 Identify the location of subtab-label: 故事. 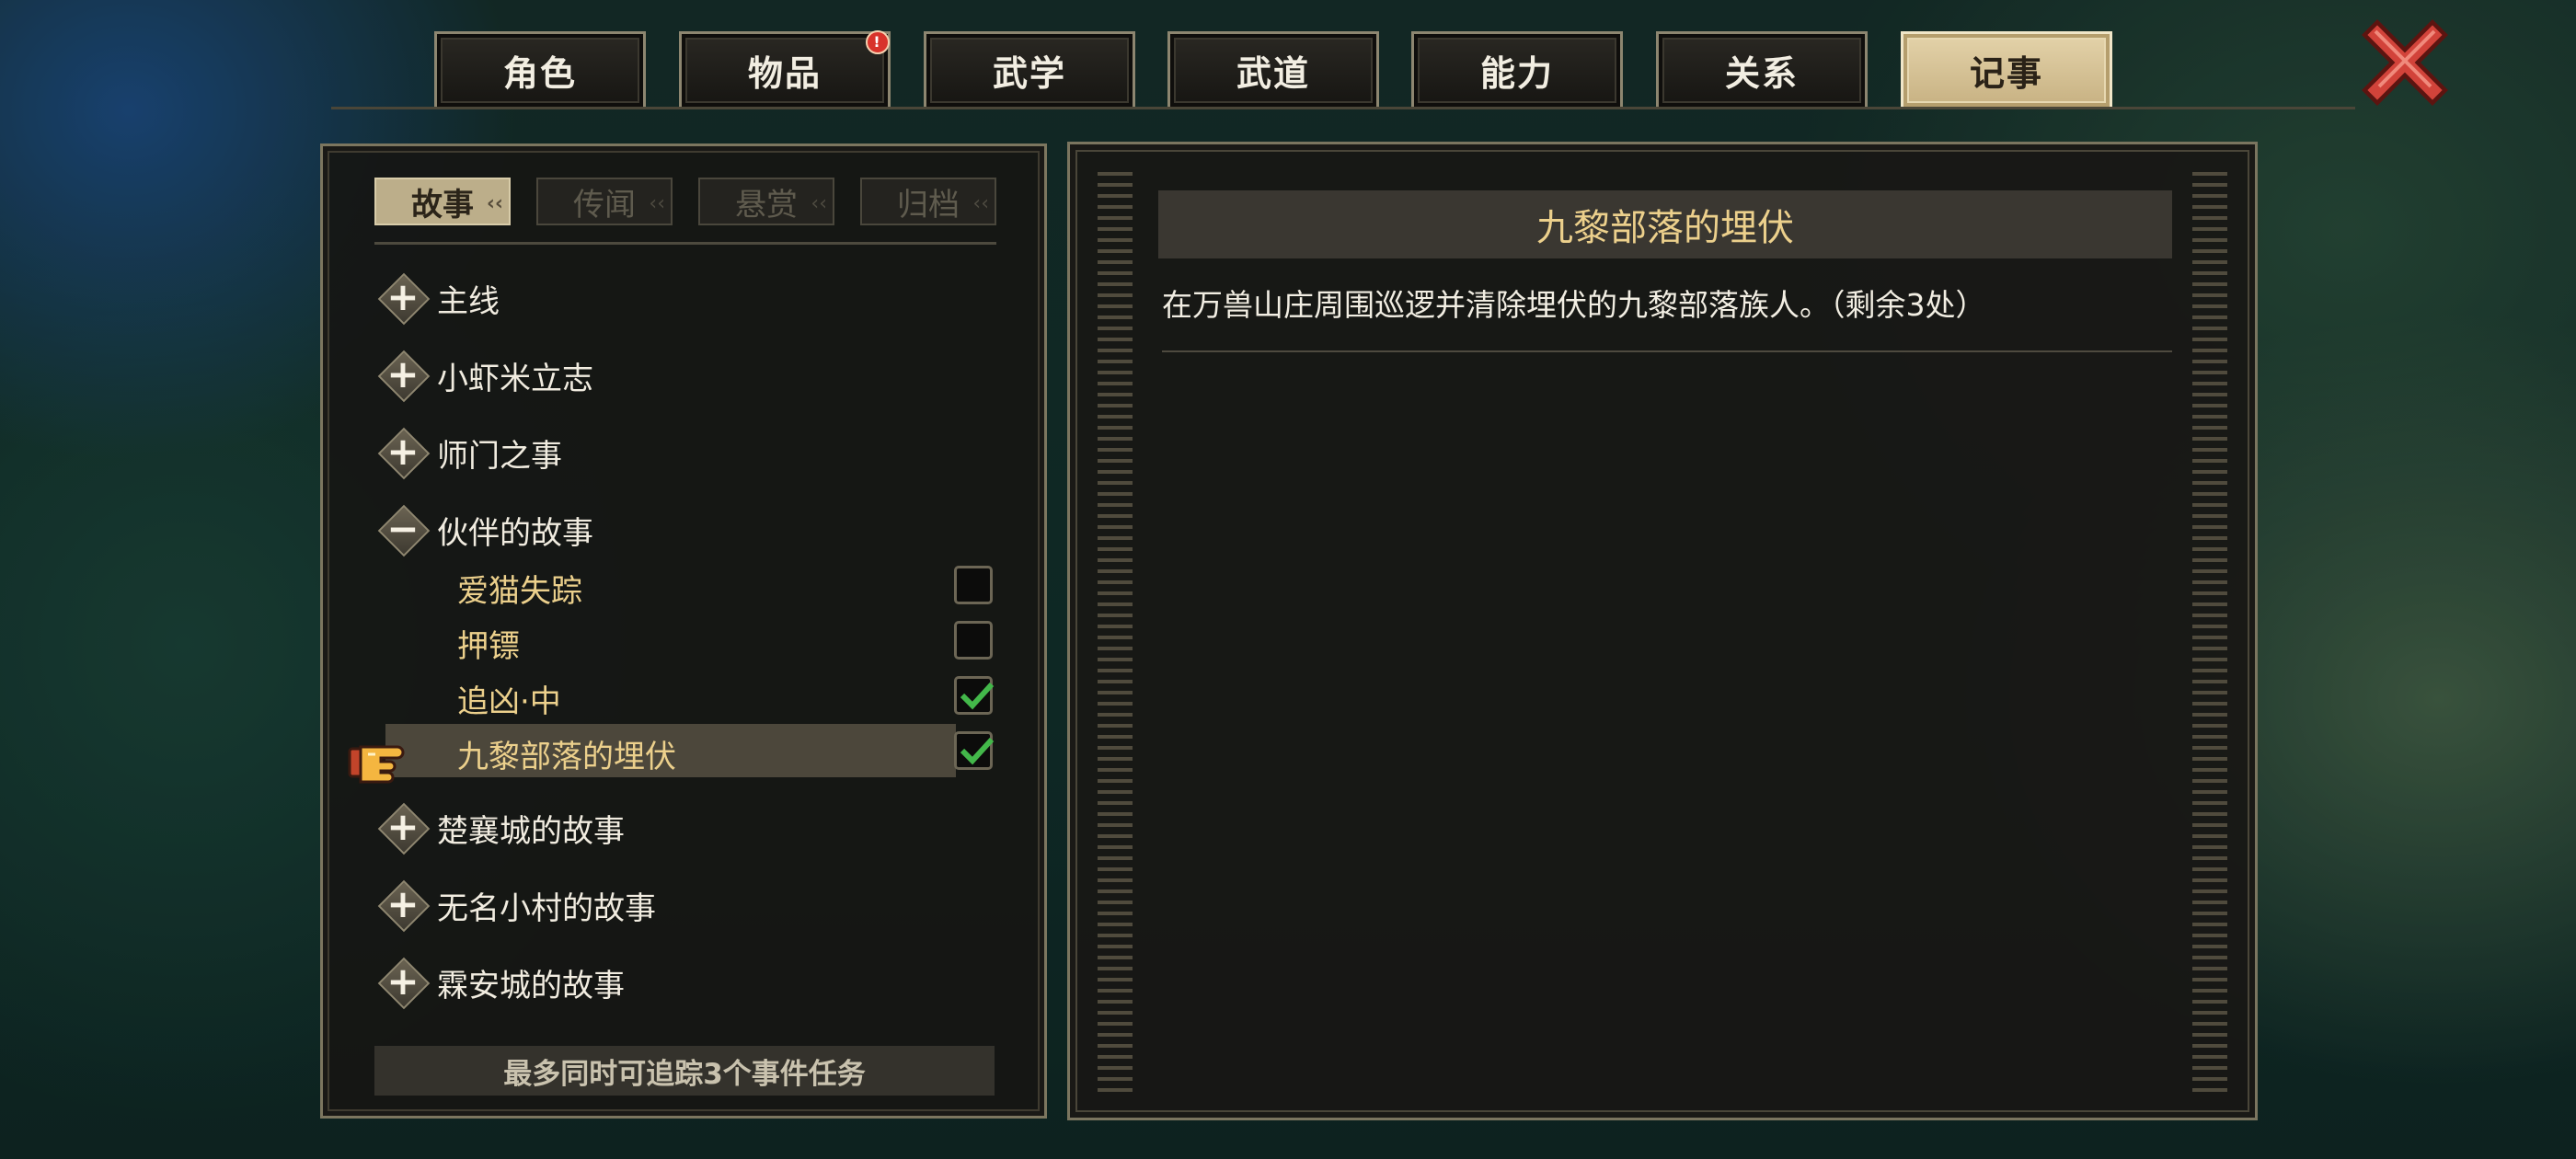
(442, 205).